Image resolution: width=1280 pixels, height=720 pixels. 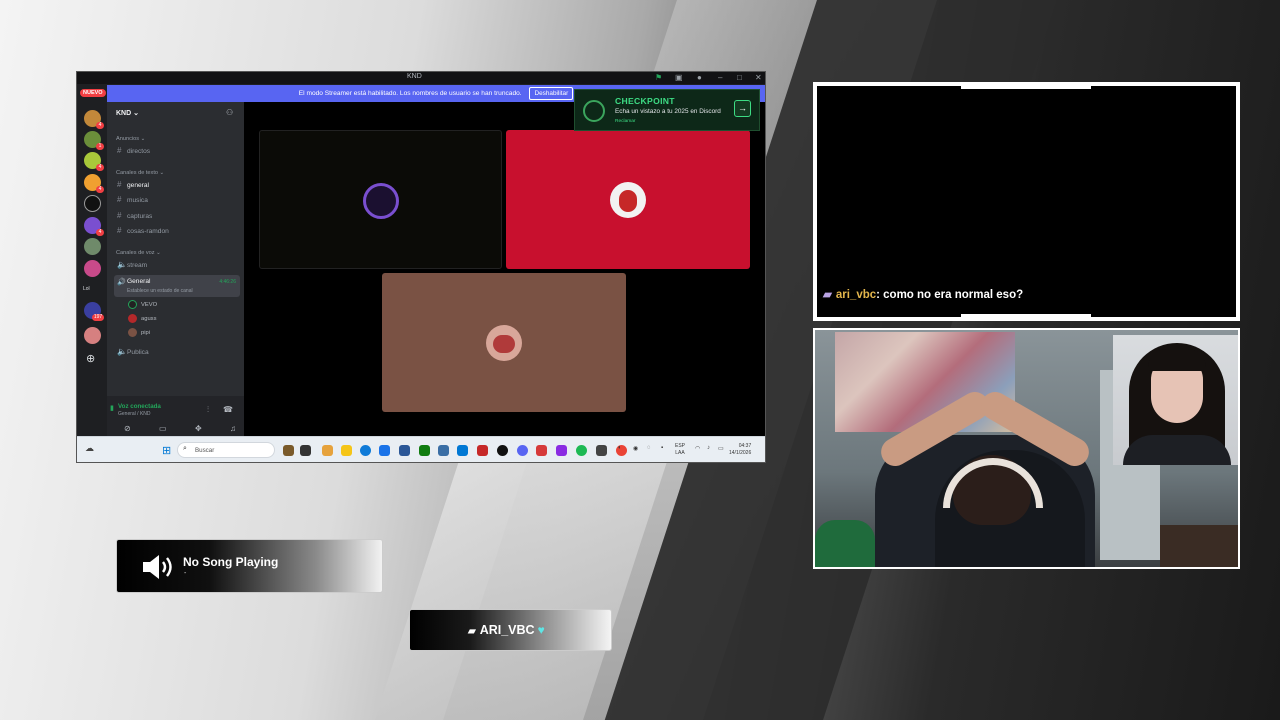 I want to click on add-server-icon: ⊕, so click(x=90, y=358).